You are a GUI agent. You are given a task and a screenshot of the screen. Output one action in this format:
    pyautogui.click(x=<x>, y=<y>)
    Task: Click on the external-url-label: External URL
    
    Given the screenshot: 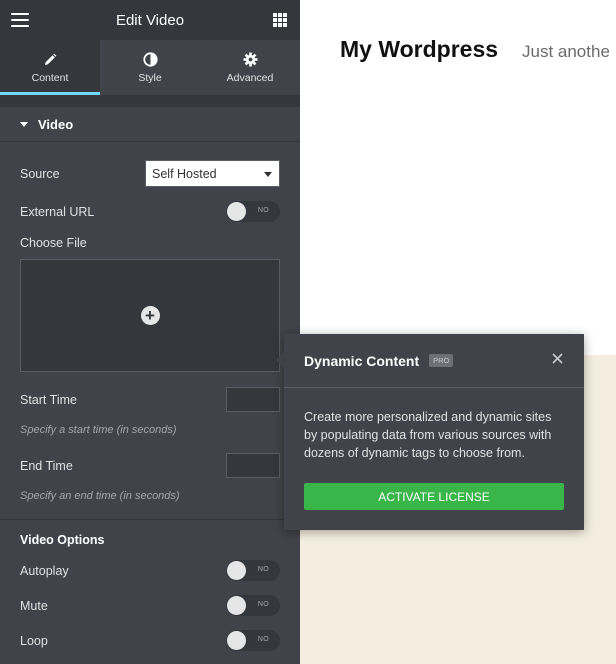 What is the action you would take?
    pyautogui.click(x=57, y=211)
    